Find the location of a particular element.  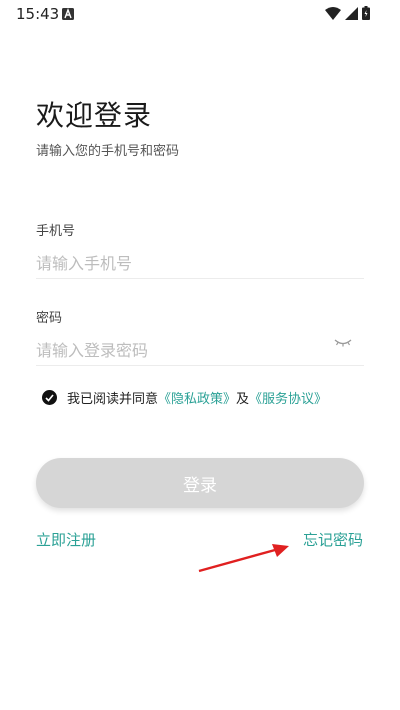

signal-icon is located at coordinates (351, 13).